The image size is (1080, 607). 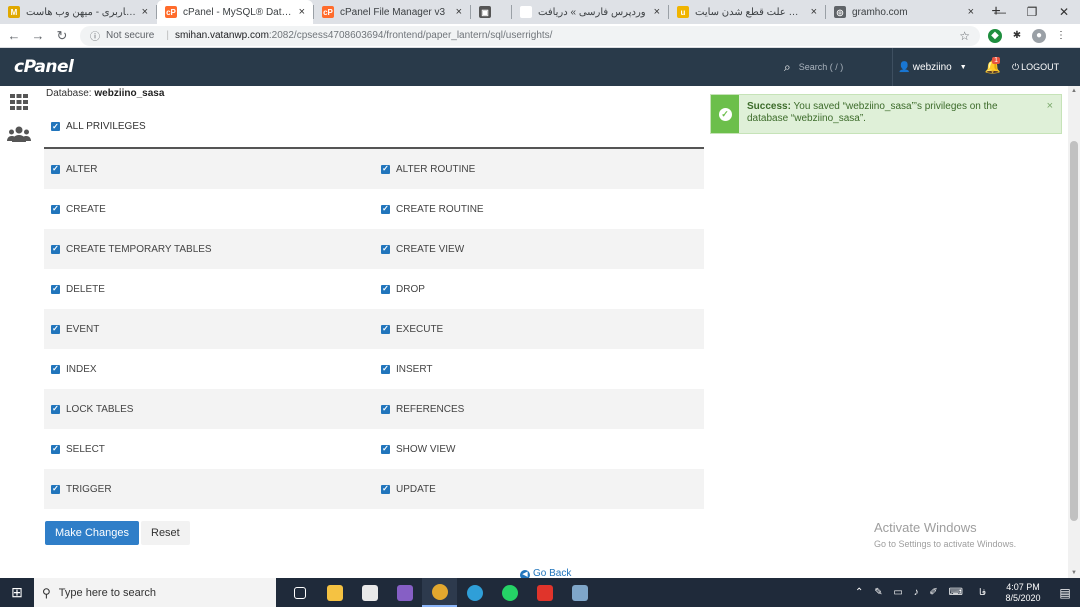 I want to click on whatsapp-icon, so click(x=509, y=592).